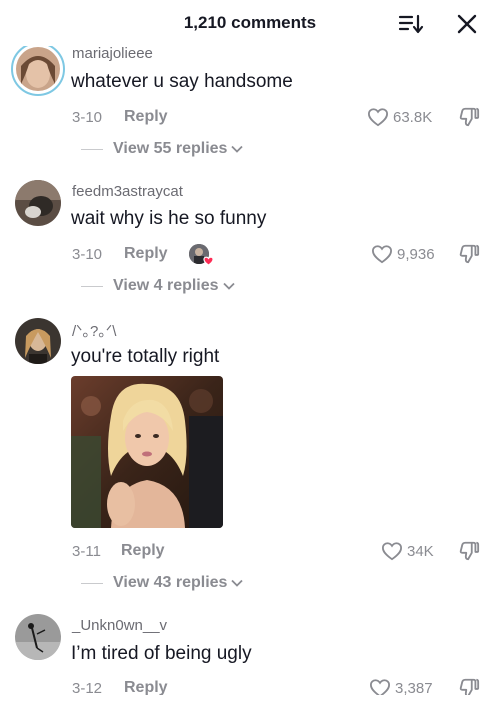 The width and height of the screenshot is (500, 701). I want to click on creator-liked-heart-icon, so click(208, 261).